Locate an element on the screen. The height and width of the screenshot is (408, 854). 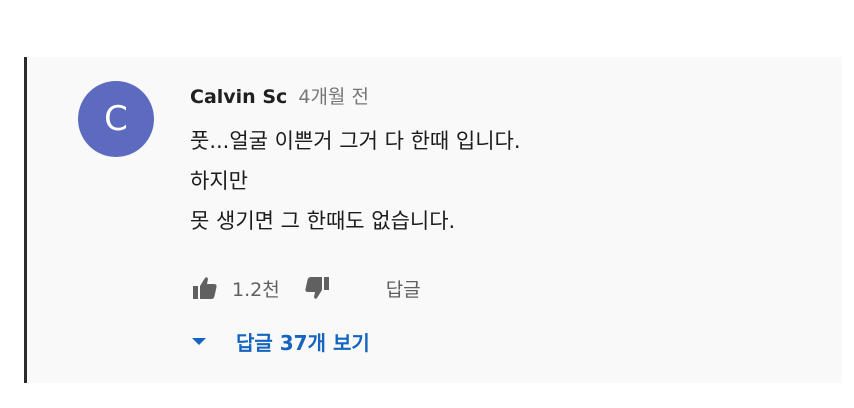
thumbs-up-icon is located at coordinates (205, 288).